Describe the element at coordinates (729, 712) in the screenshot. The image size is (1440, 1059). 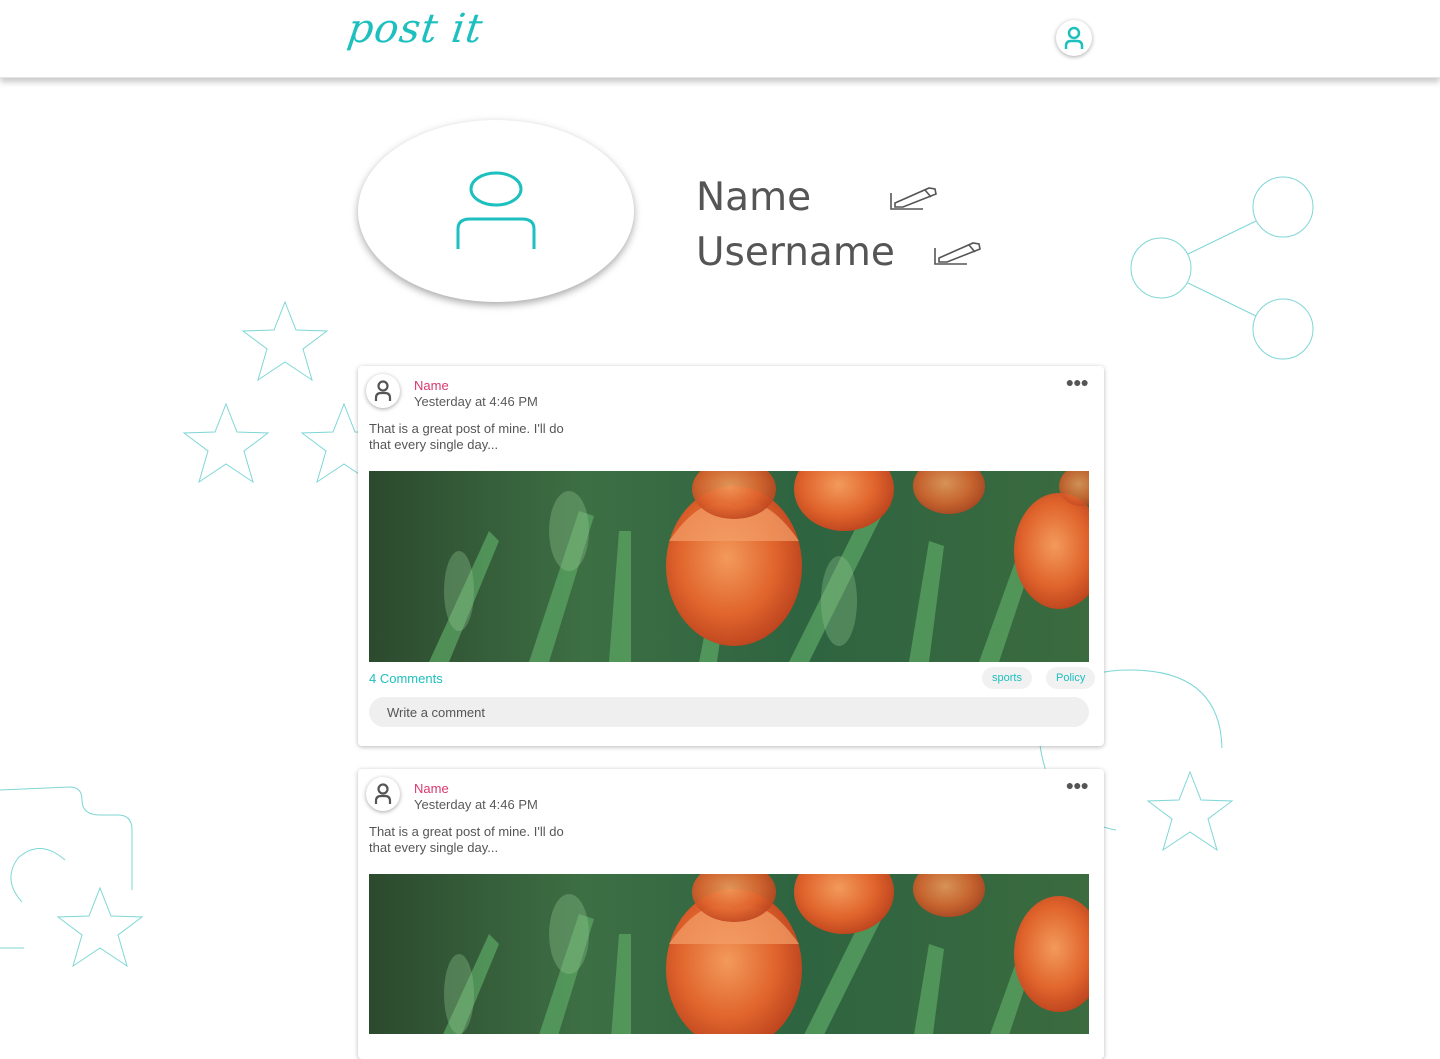
I see `comment-input` at that location.